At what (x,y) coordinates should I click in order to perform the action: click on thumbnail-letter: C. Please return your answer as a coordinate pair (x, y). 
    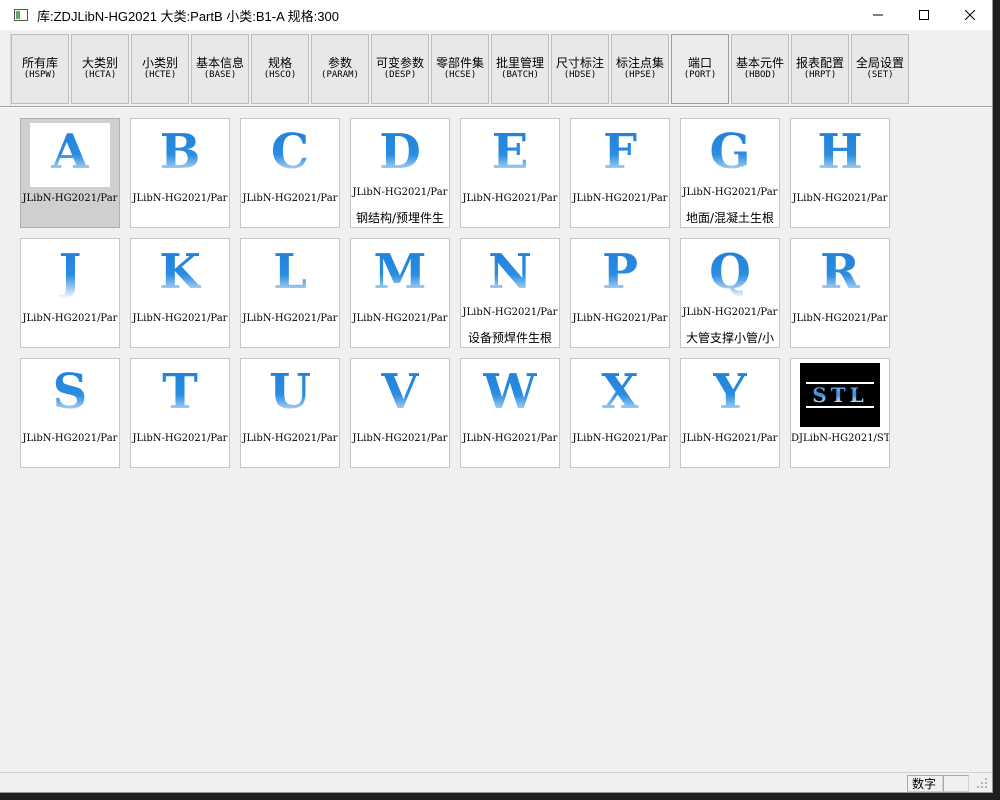
    Looking at the image, I should click on (290, 152).